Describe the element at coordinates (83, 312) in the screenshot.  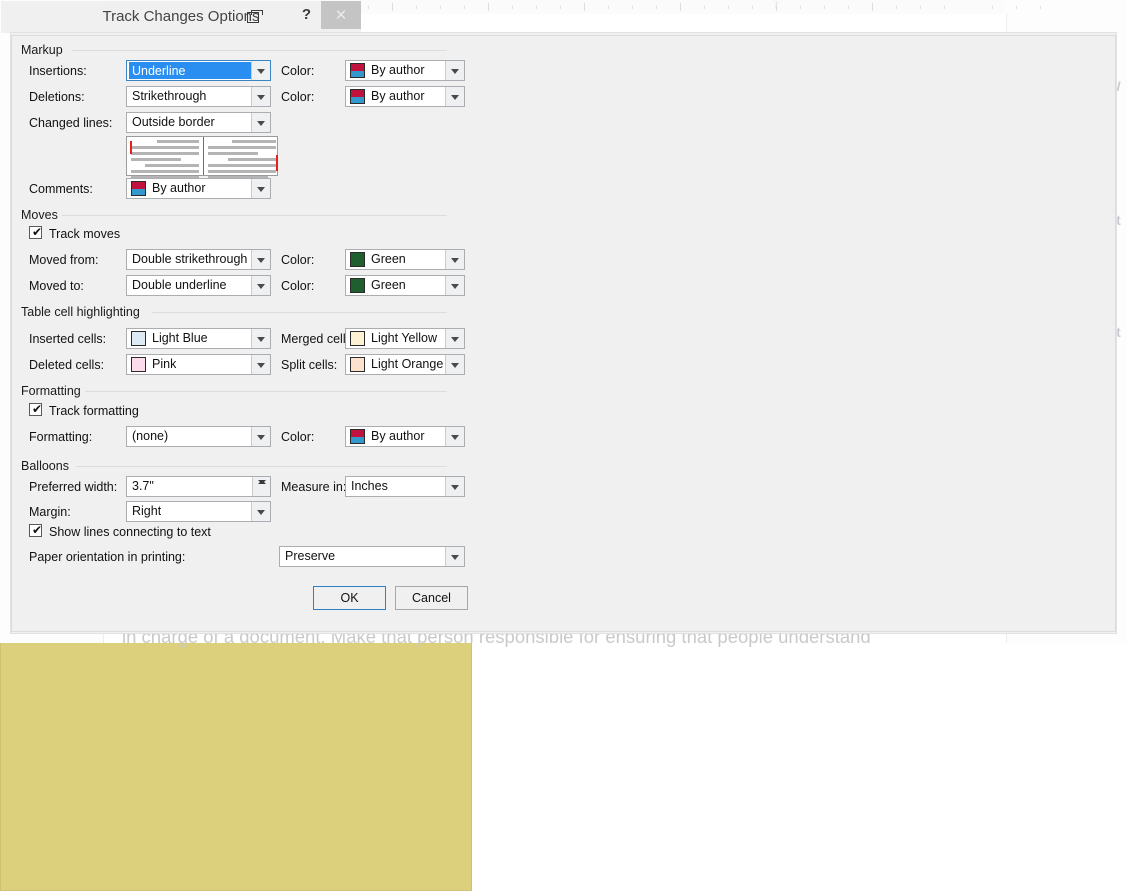
I see `table-cells-group-label: Table cell highlighting` at that location.